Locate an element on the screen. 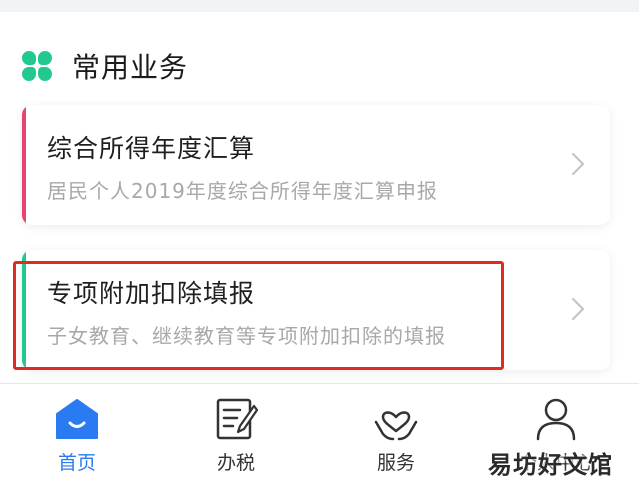  clover-icon is located at coordinates (37, 66).